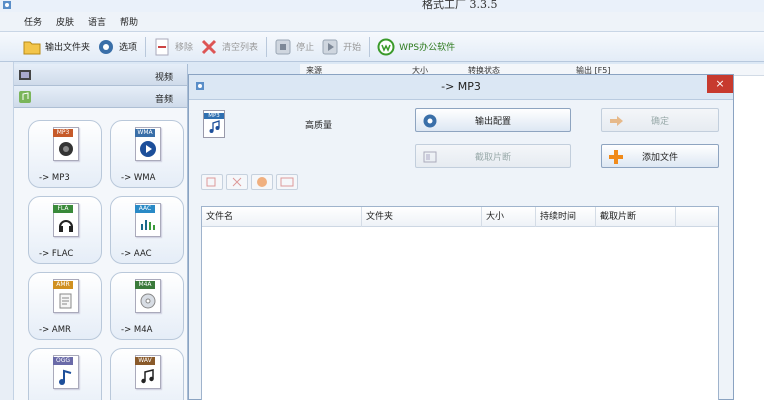 The image size is (764, 400). Describe the element at coordinates (212, 182) in the screenshot. I see `export-icon` at that location.